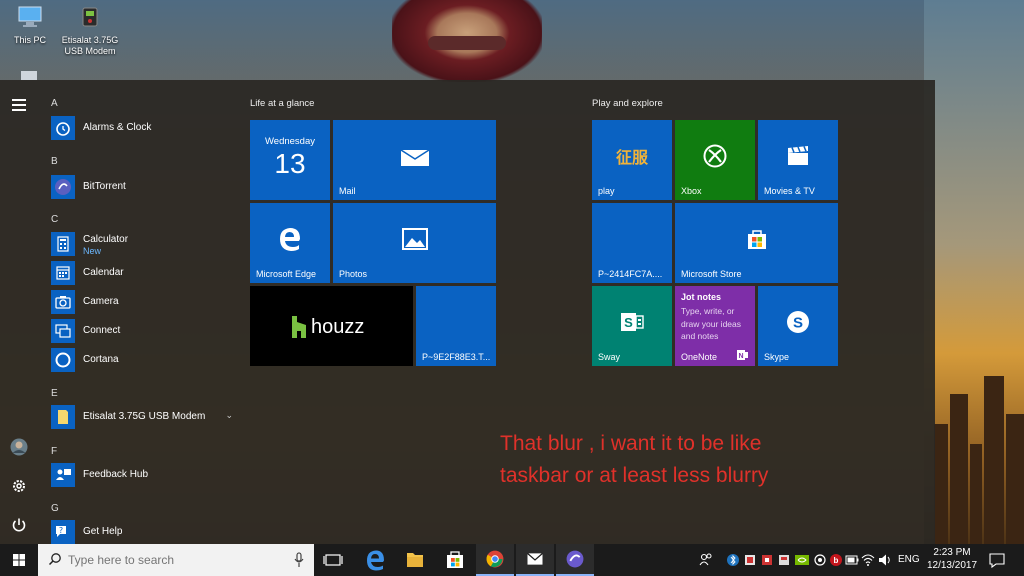 This screenshot has width=1024, height=576. Describe the element at coordinates (146, 331) in the screenshot. I see `app-item-connect: Connect` at that location.